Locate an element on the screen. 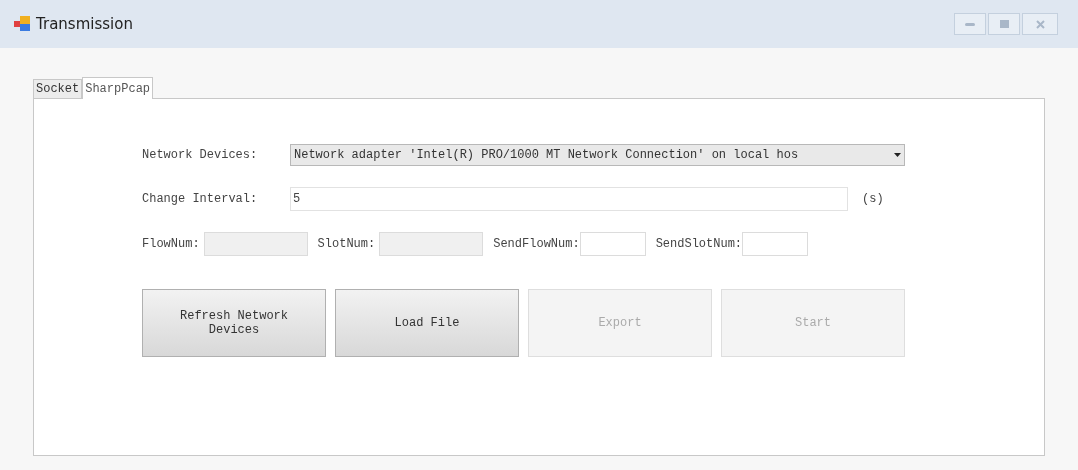  close-icon is located at coordinates (1040, 24).